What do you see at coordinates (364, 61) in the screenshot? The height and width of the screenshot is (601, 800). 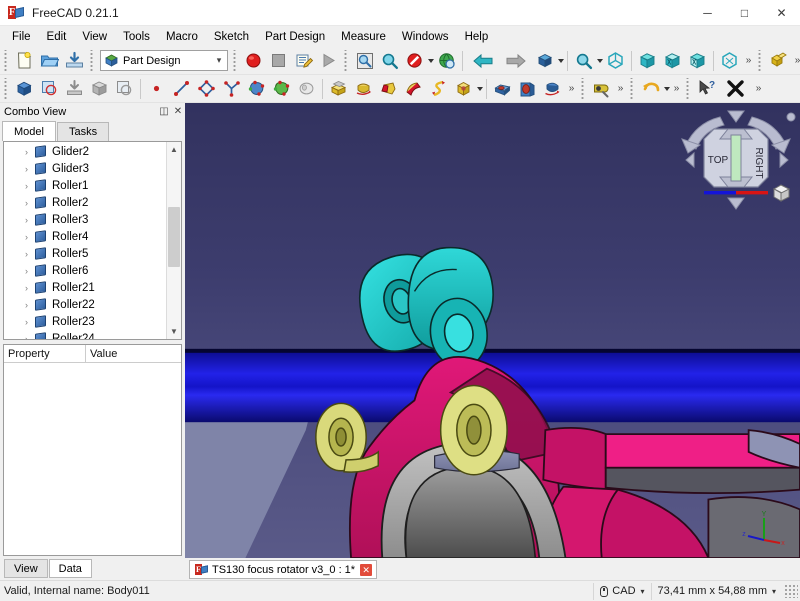 I see `fit-all-icon` at bounding box center [364, 61].